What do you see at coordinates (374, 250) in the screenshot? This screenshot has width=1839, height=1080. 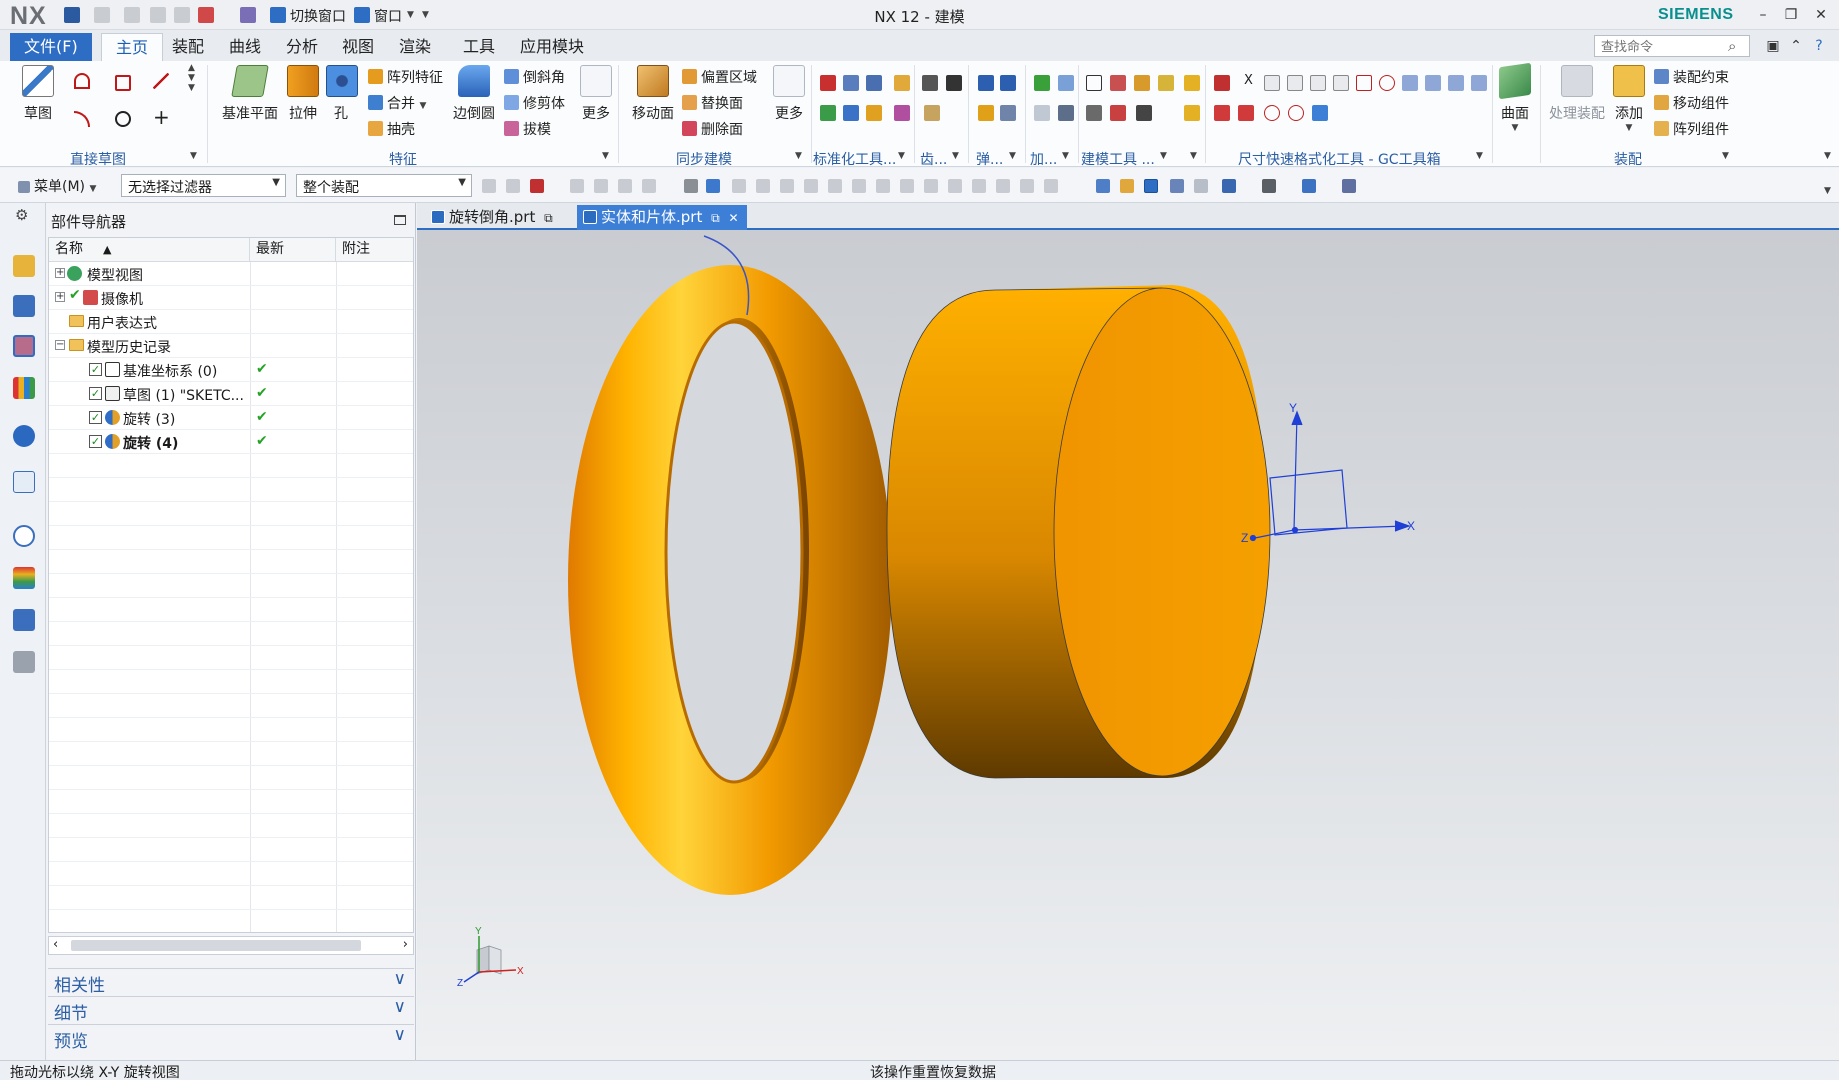 I see `column-header-notes: 附注` at bounding box center [374, 250].